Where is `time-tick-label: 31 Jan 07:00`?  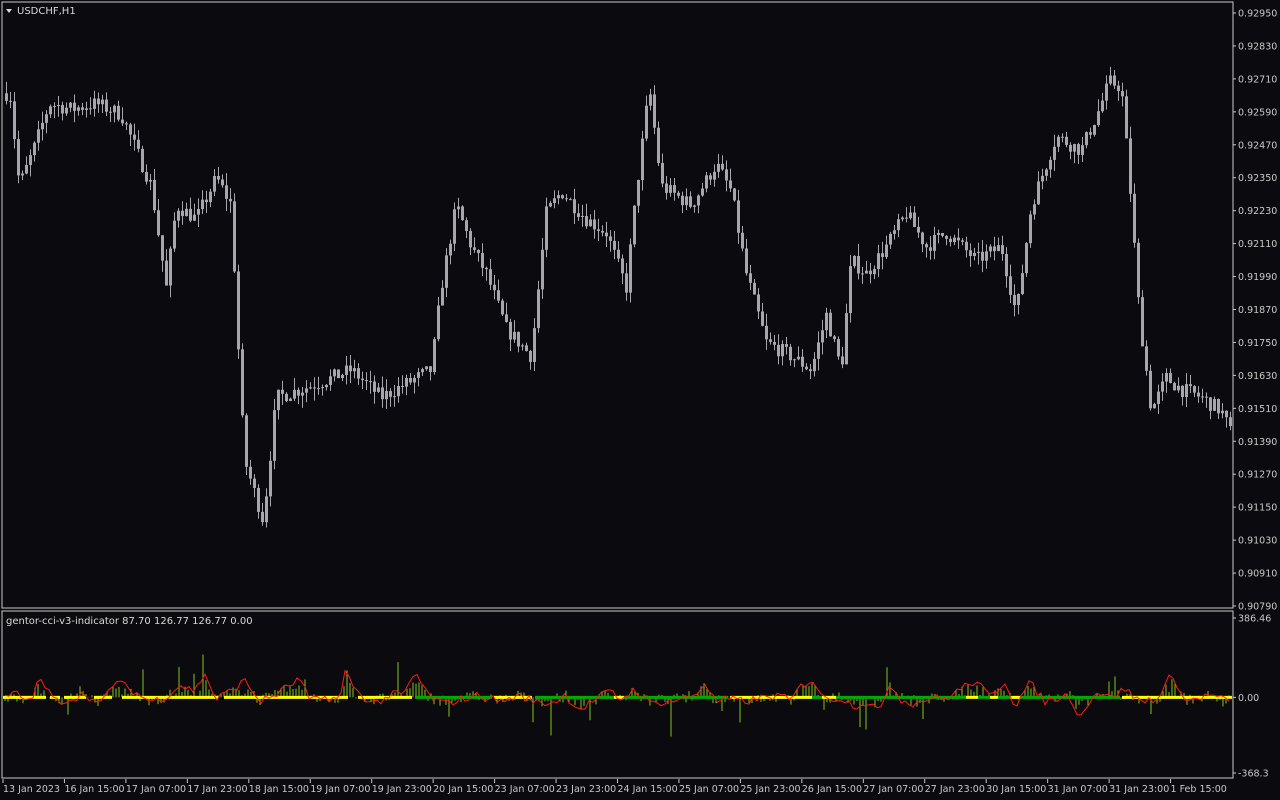
time-tick-label: 31 Jan 07:00 is located at coordinates (1078, 789).